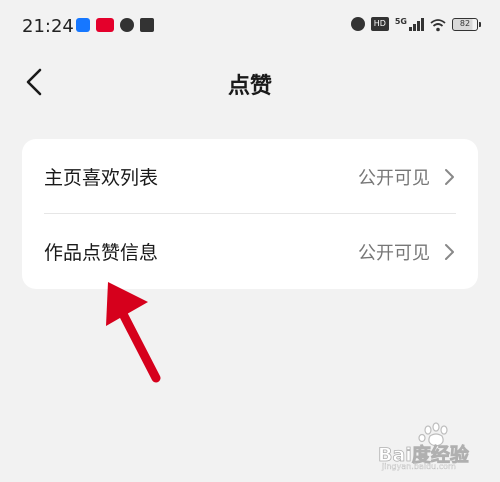 This screenshot has width=500, height=482. What do you see at coordinates (147, 25) in the screenshot?
I see `book-icon` at bounding box center [147, 25].